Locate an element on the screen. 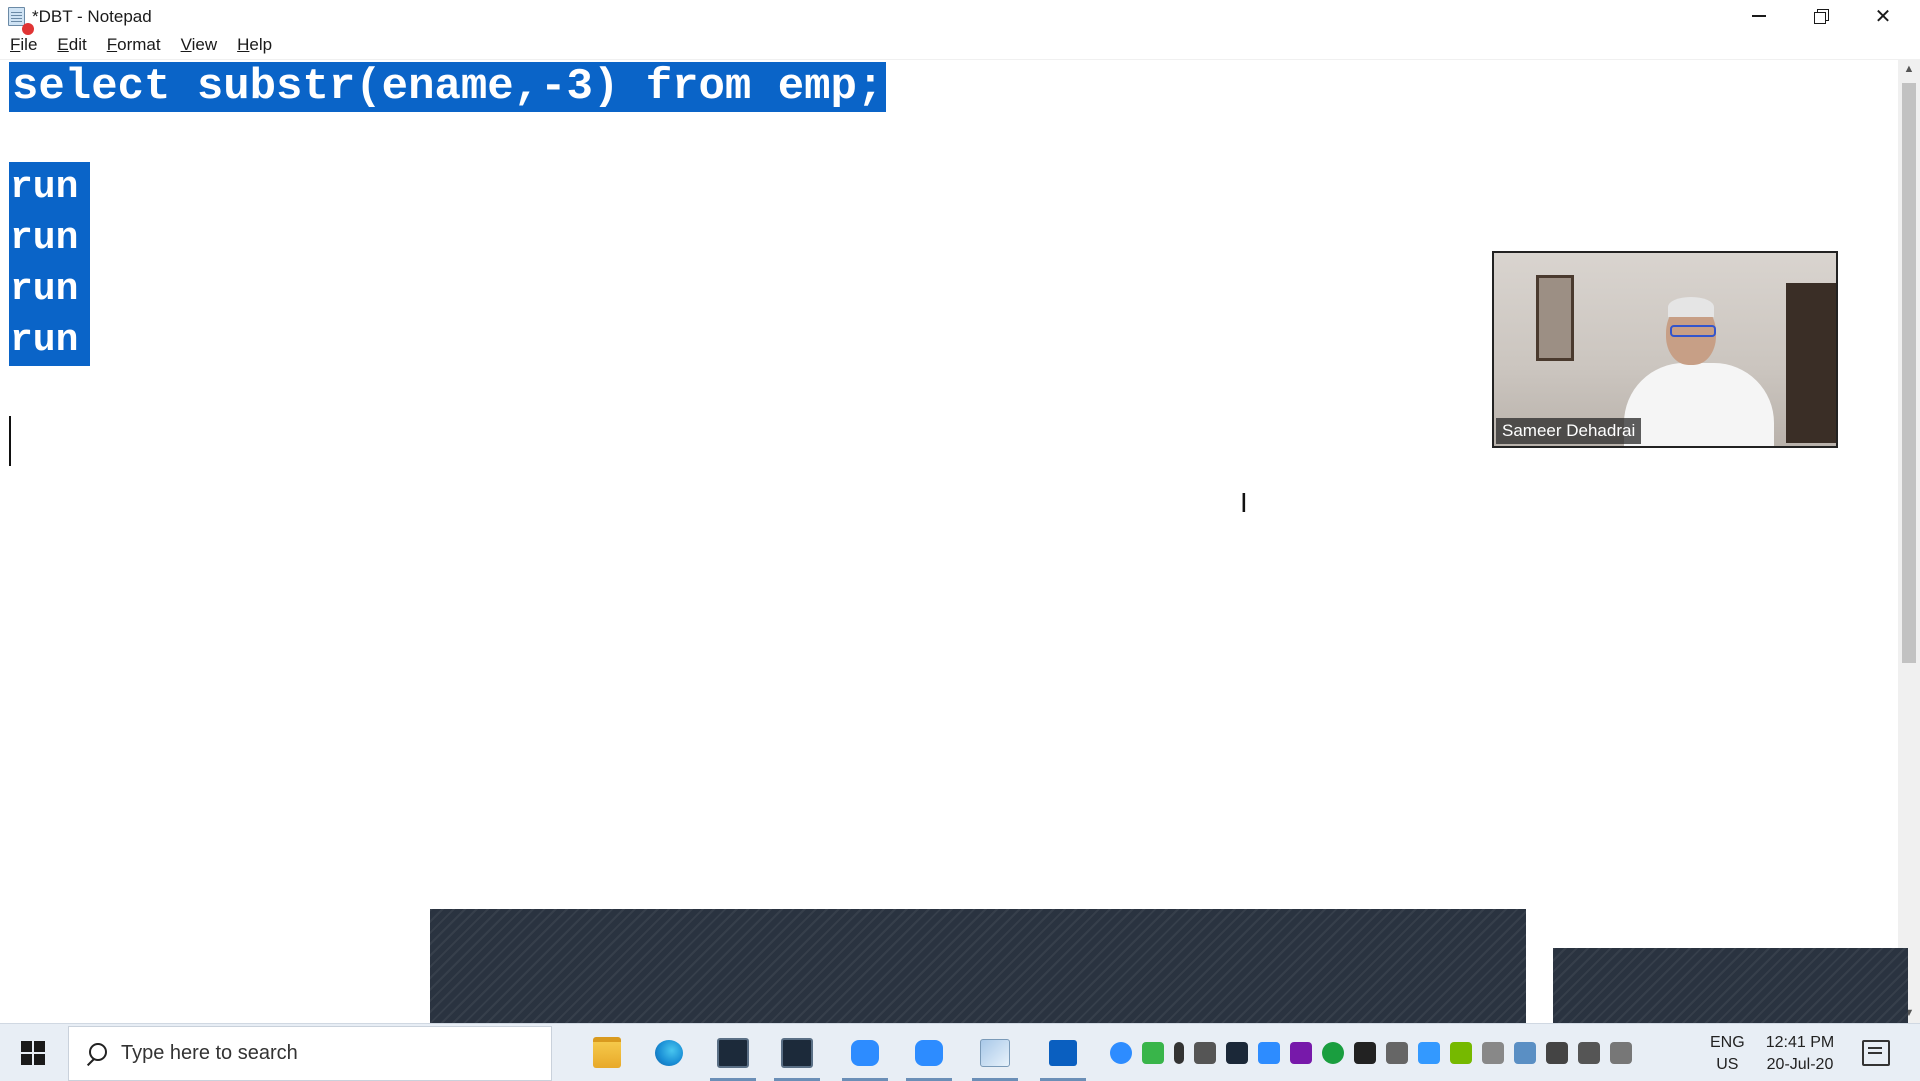 The image size is (1920, 1081). minimize-button is located at coordinates (1759, 16).